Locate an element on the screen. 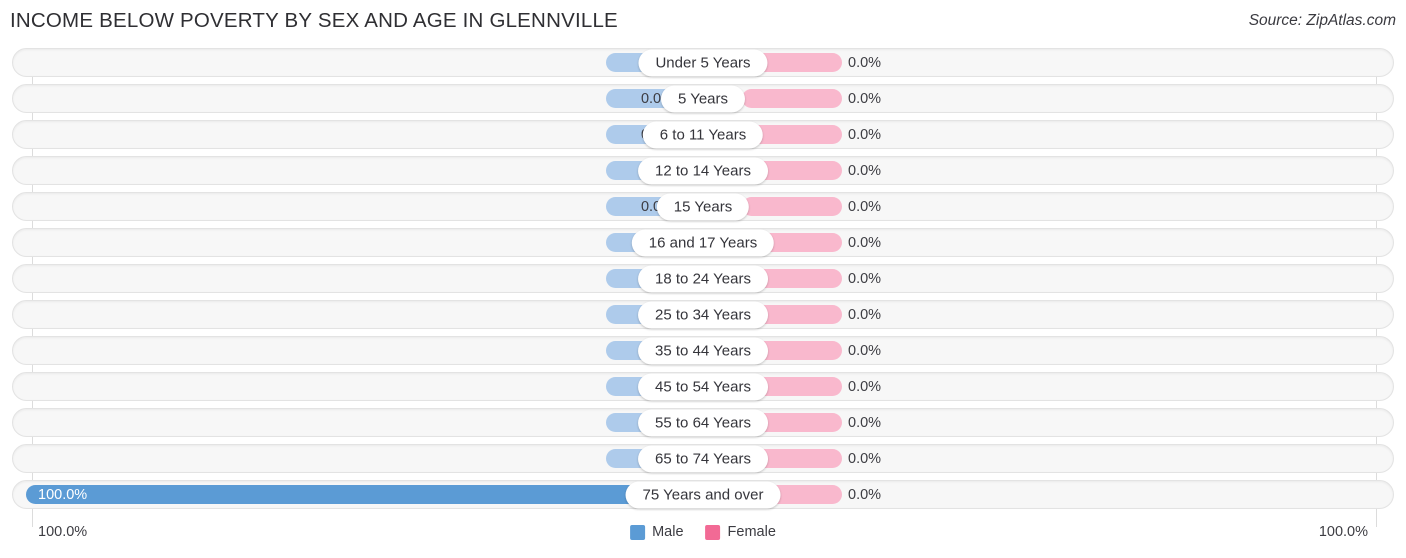 This screenshot has width=1406, height=558. row-category-label: 35 to 44 Years is located at coordinates (703, 351).